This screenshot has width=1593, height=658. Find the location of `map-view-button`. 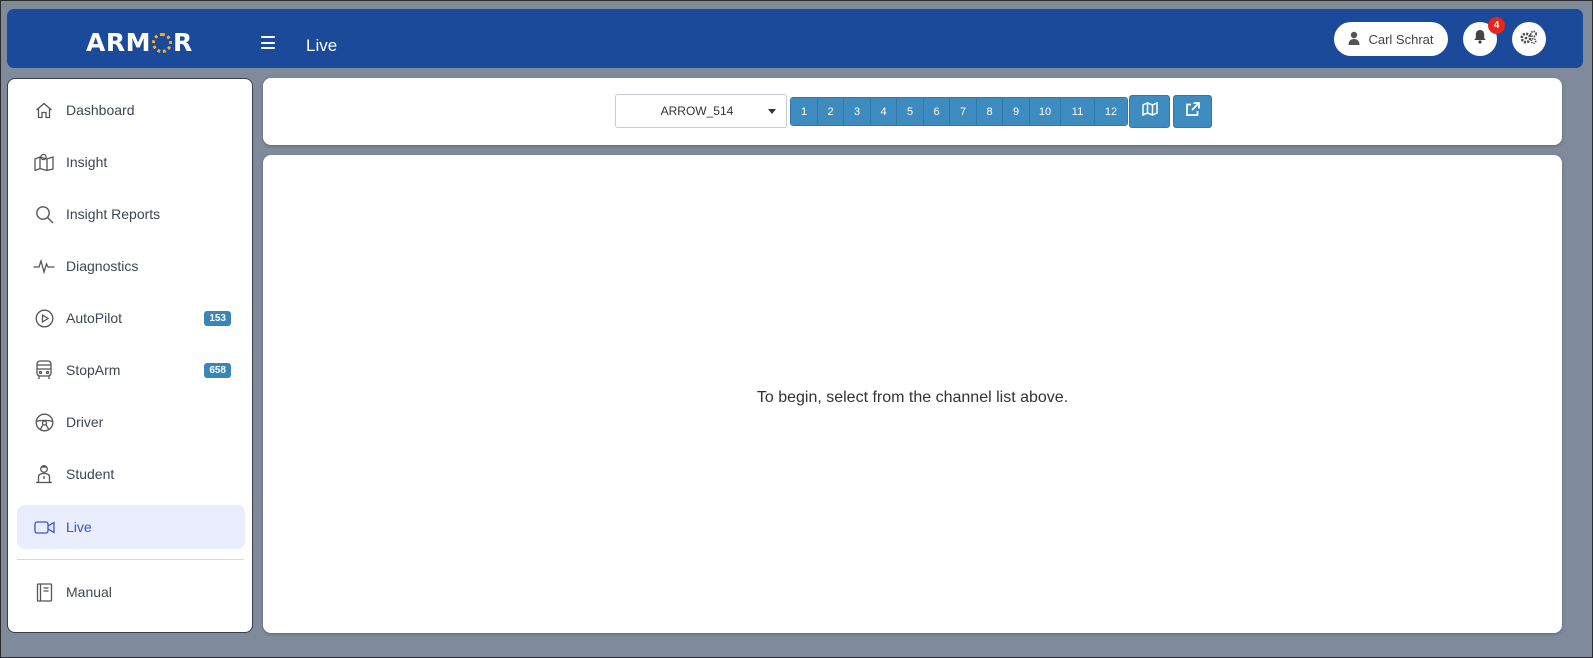

map-view-button is located at coordinates (1149, 111).